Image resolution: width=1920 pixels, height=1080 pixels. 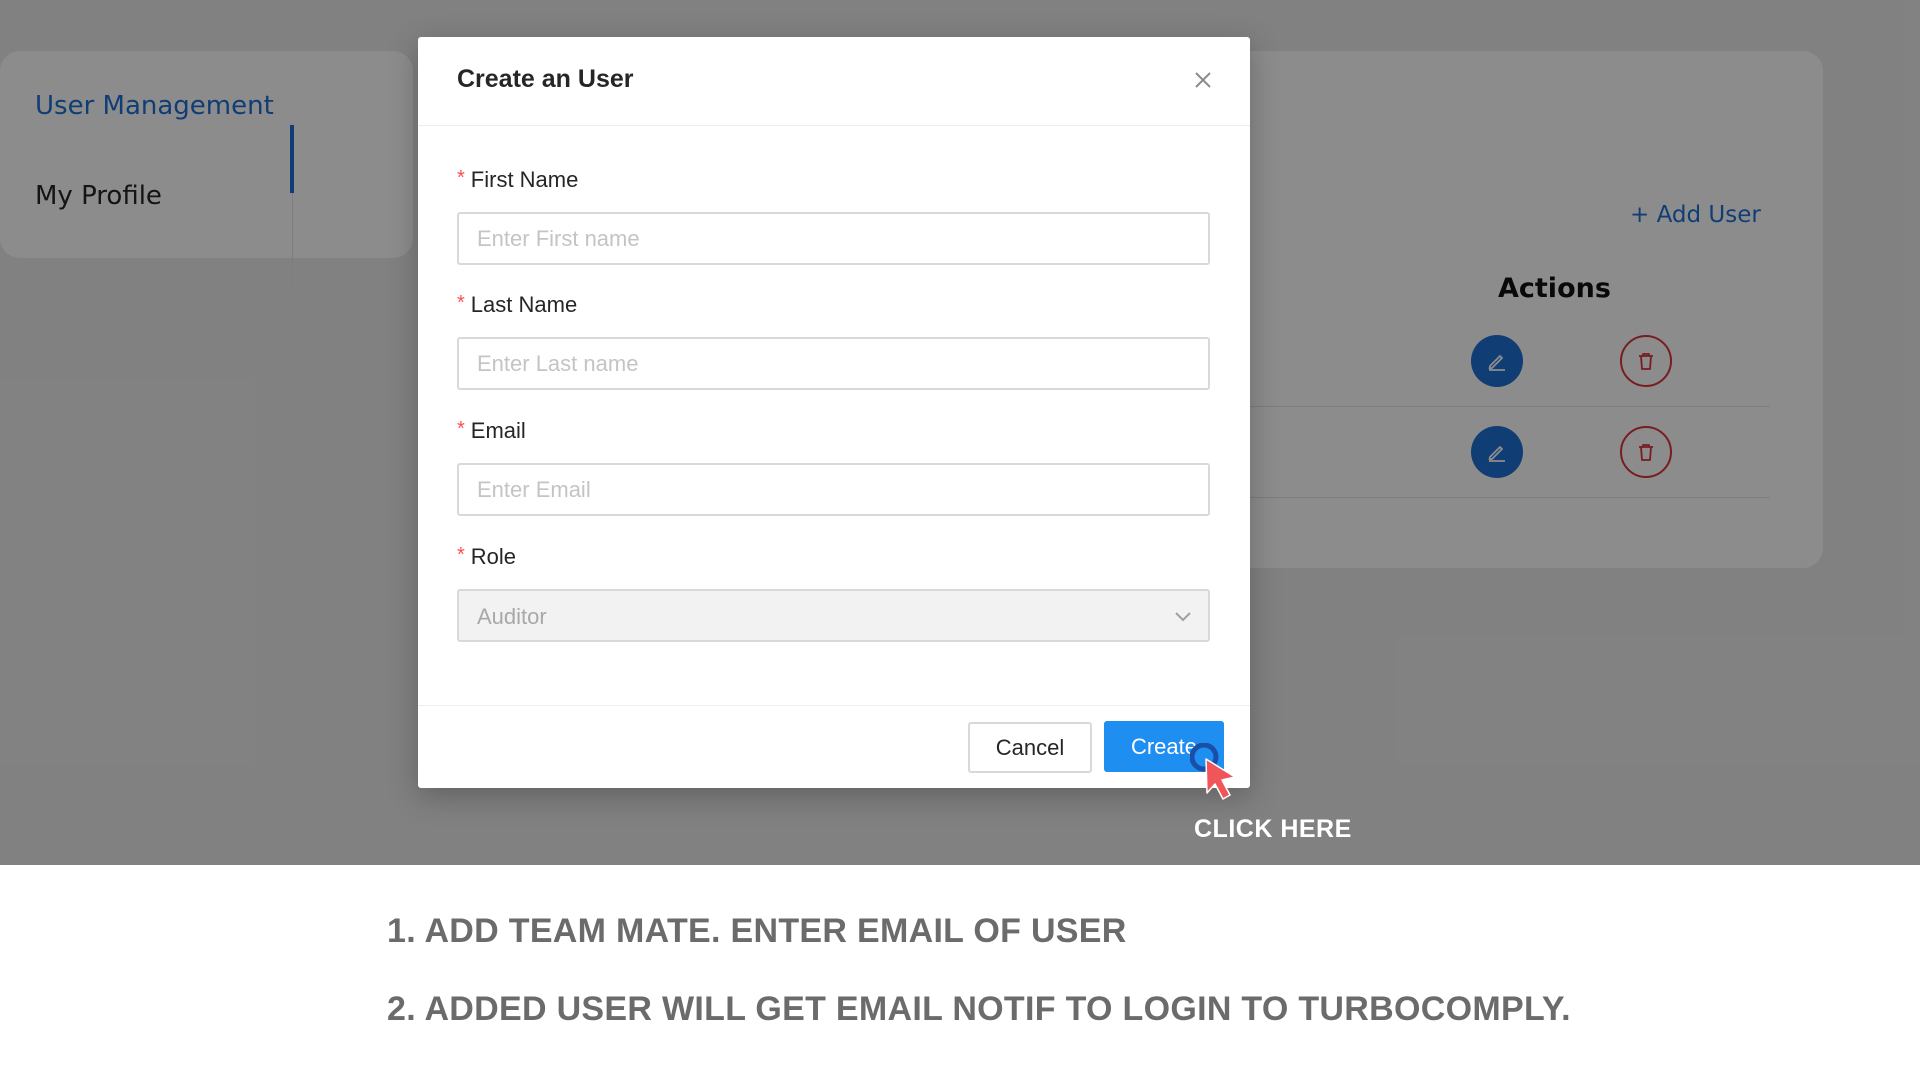 What do you see at coordinates (833, 363) in the screenshot?
I see `last-name-input` at bounding box center [833, 363].